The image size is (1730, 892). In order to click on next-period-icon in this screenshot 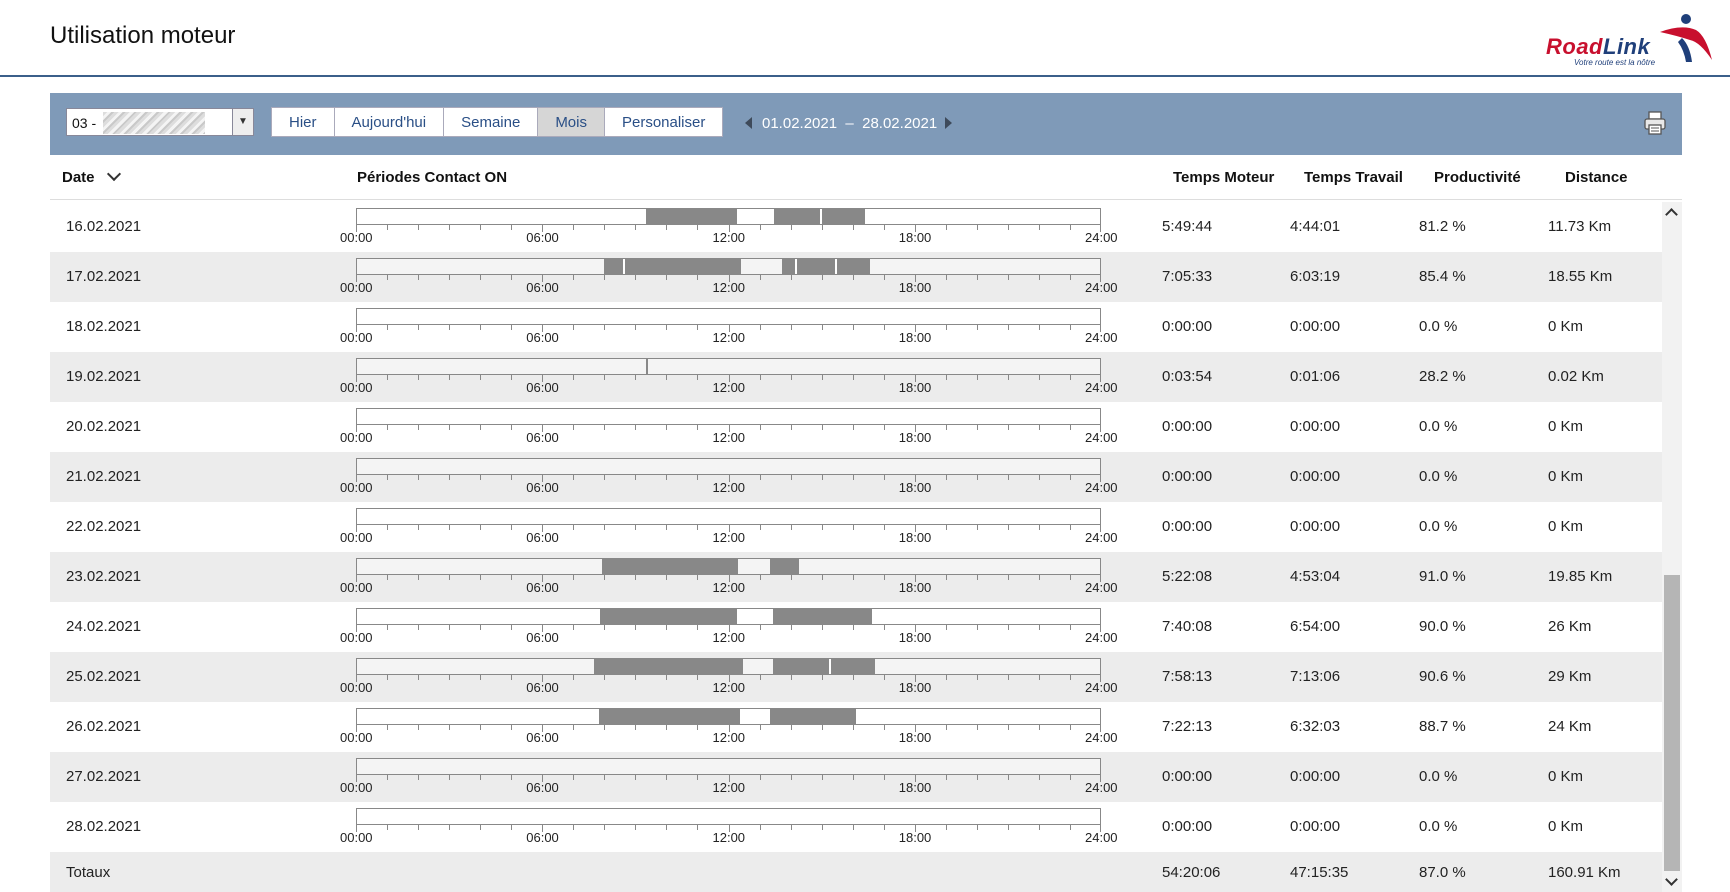, I will do `click(948, 123)`.